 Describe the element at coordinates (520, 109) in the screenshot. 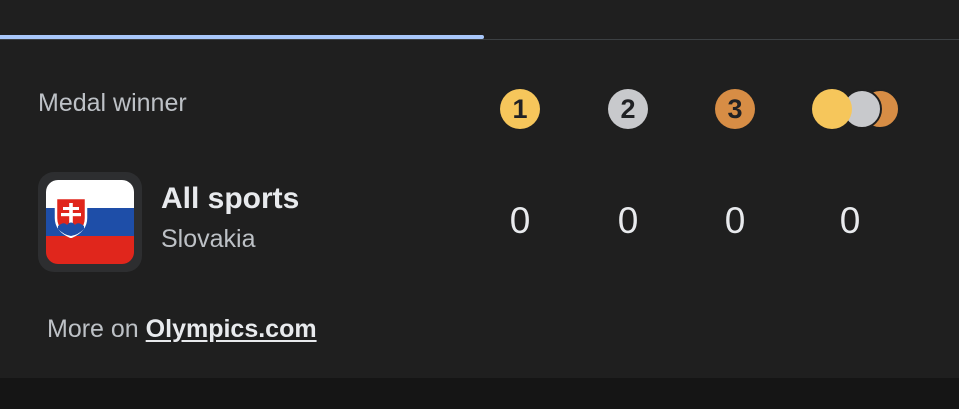

I see `gold-medal-icon: 1` at that location.